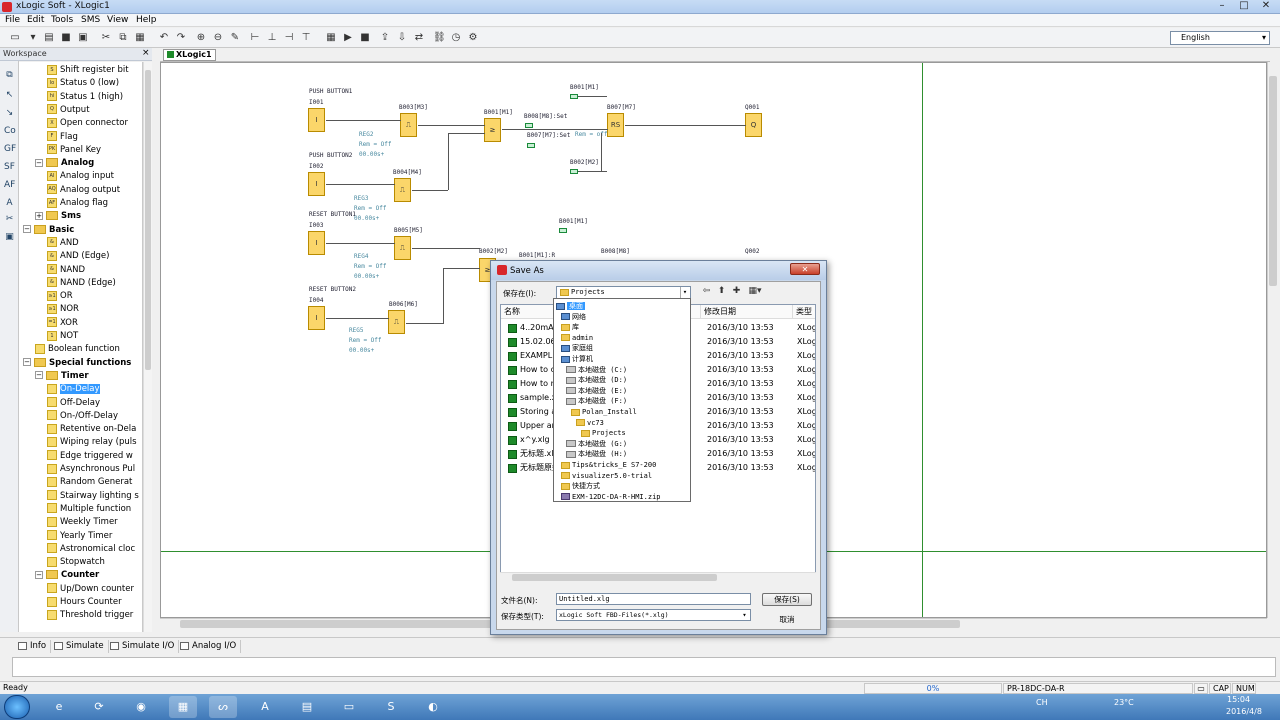  What do you see at coordinates (164, 37) in the screenshot?
I see `undo-icon: ↶` at bounding box center [164, 37].